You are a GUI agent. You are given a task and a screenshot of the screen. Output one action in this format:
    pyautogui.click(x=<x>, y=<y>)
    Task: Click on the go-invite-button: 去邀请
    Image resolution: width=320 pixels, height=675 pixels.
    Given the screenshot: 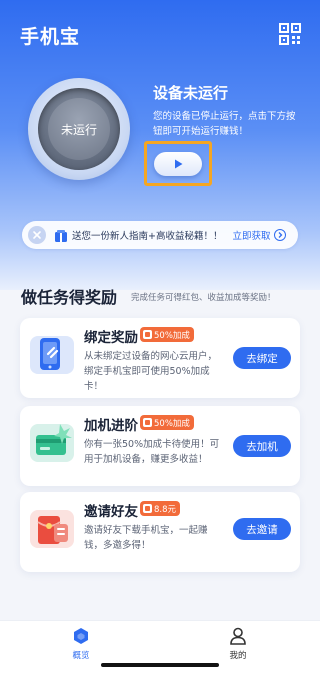 What is the action you would take?
    pyautogui.click(x=262, y=529)
    